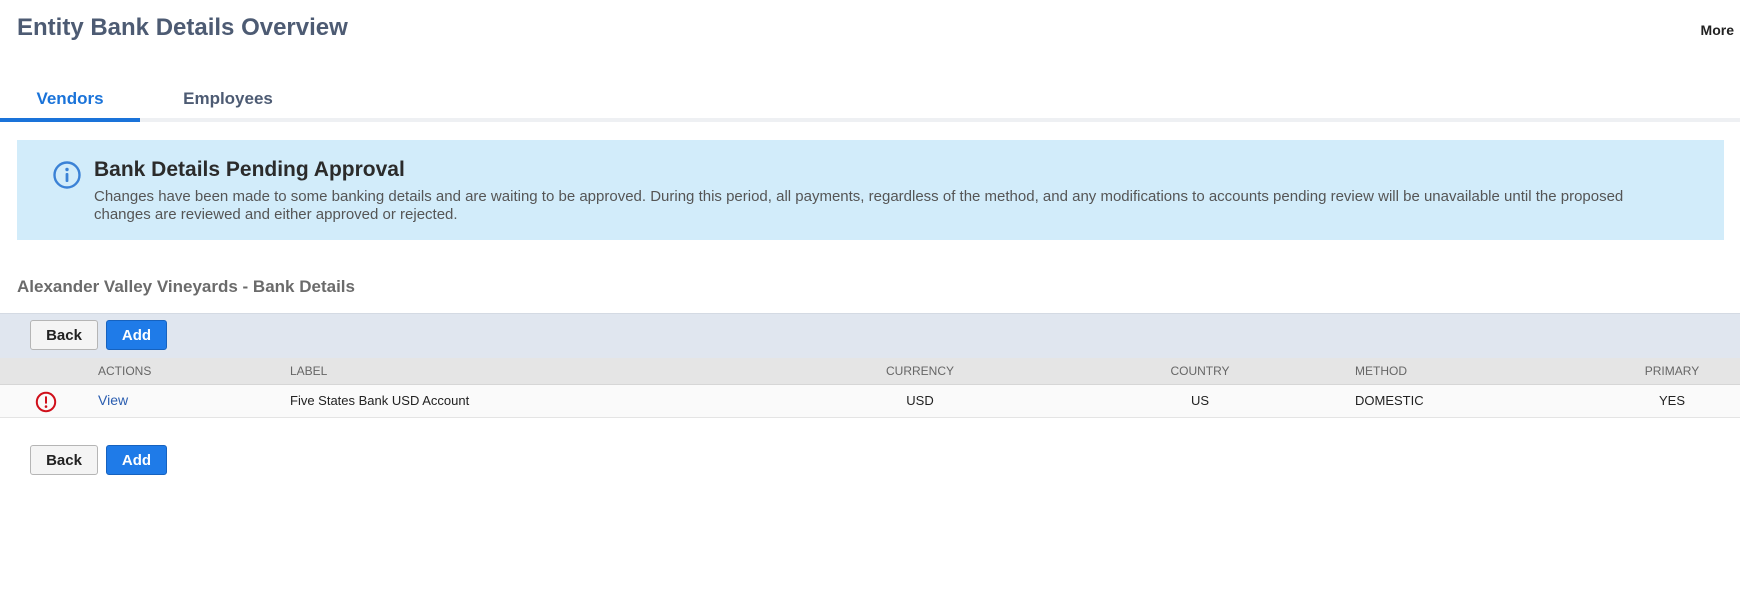 This screenshot has width=1740, height=614. Describe the element at coordinates (309, 371) in the screenshot. I see `column-header-label: LABEL` at that location.